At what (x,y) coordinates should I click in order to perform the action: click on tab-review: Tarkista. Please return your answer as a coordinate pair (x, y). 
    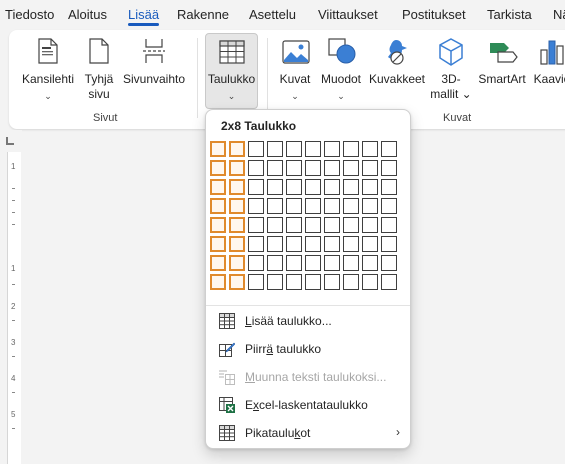
    Looking at the image, I should click on (509, 14).